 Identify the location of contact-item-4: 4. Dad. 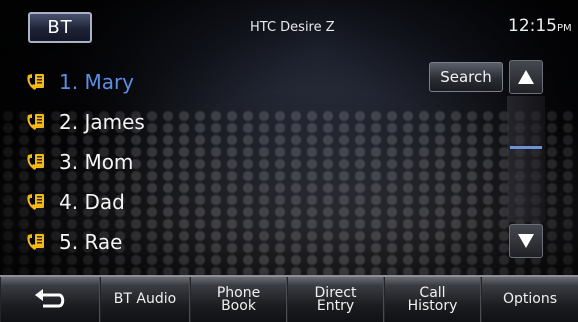
(115, 202).